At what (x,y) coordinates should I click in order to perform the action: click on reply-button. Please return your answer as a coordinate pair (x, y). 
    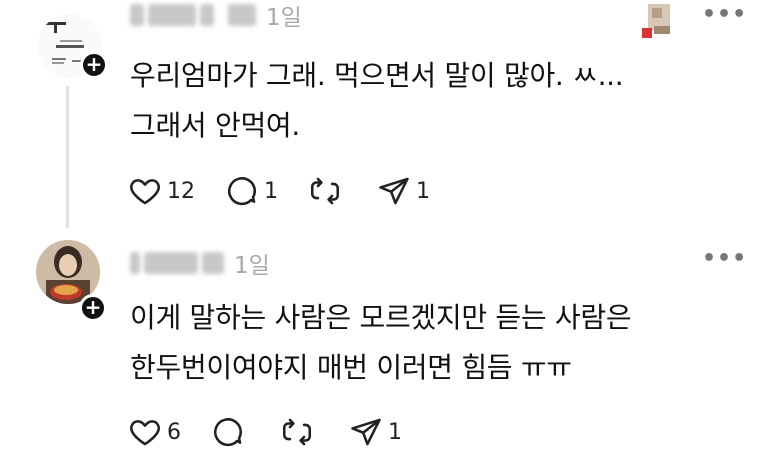
    Looking at the image, I should click on (230, 432).